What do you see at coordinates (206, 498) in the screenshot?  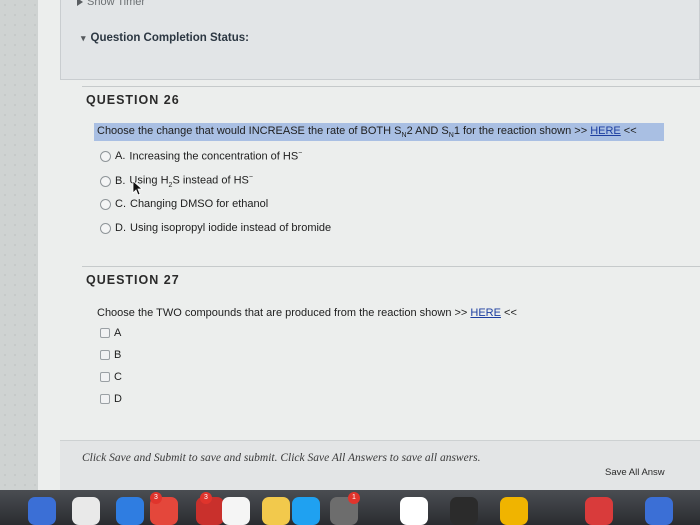 I see `messages-badge: 3` at bounding box center [206, 498].